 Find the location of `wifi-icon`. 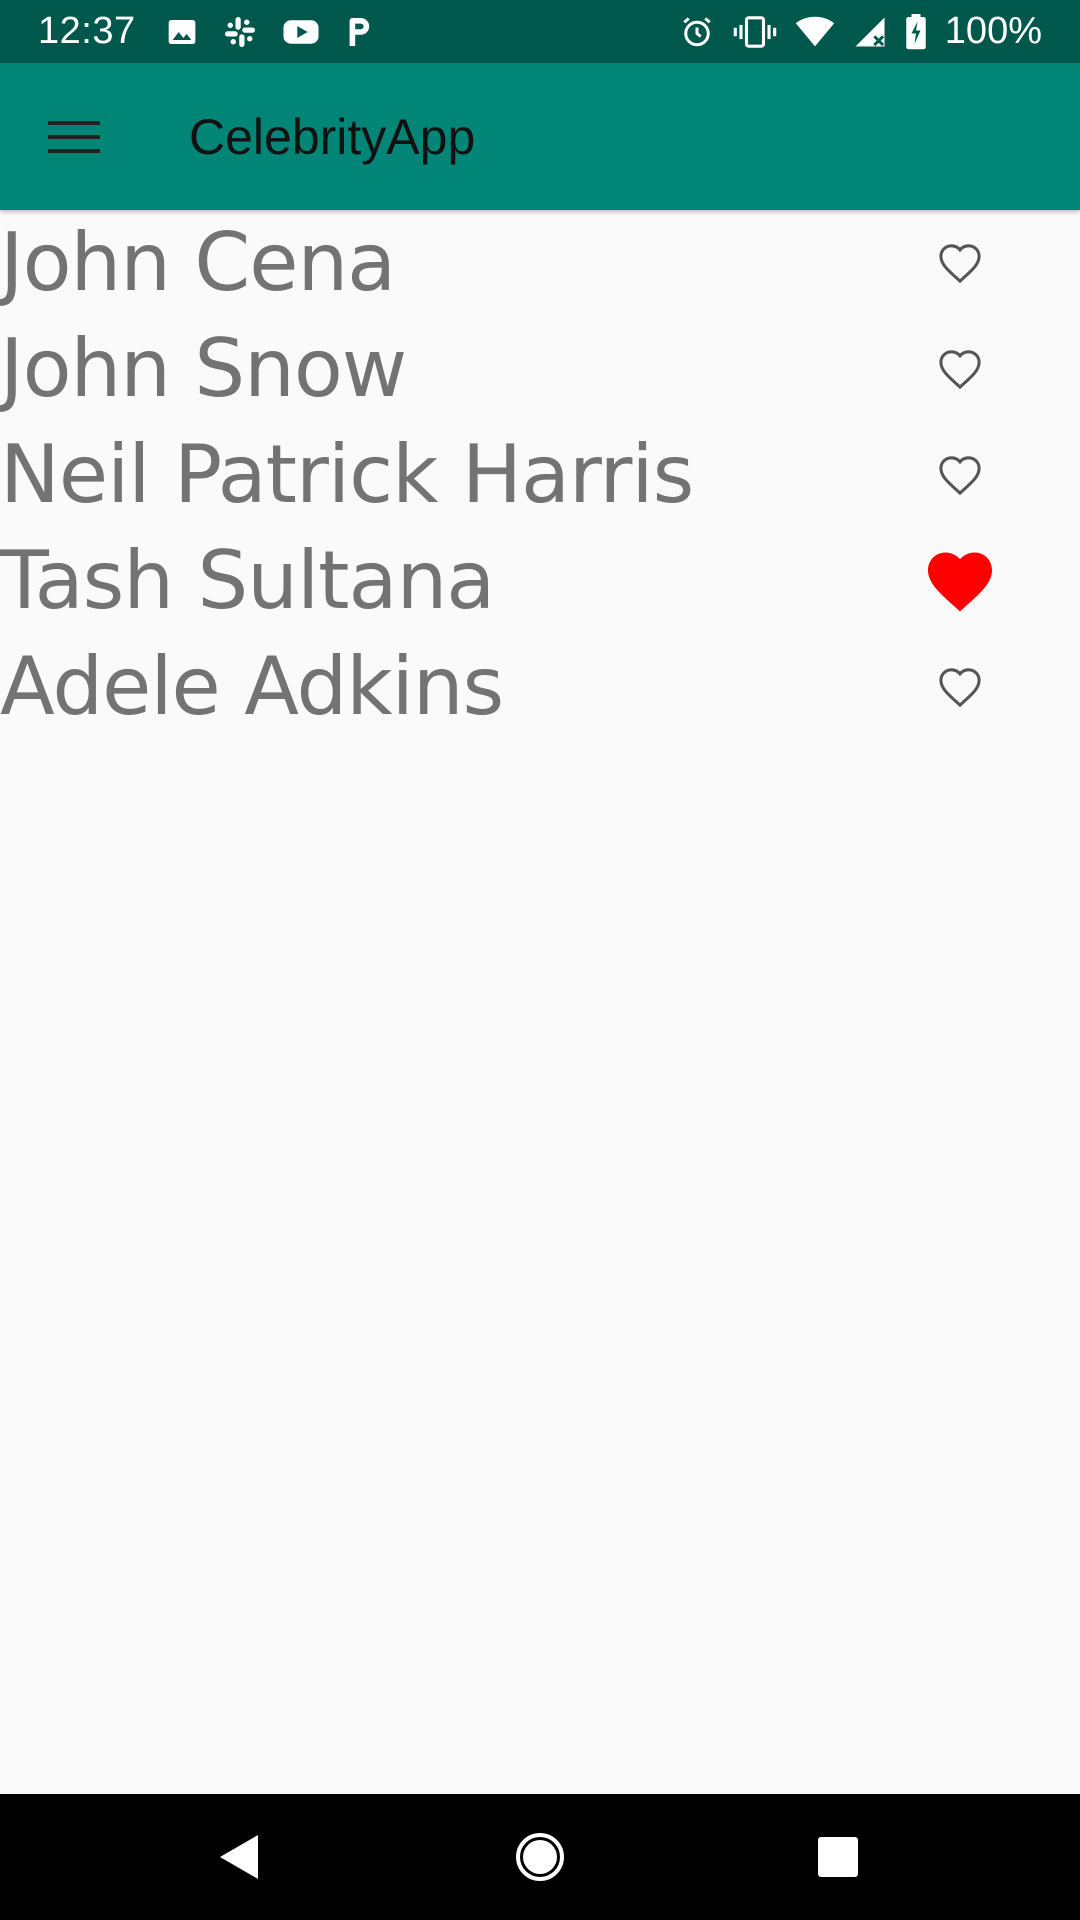

wifi-icon is located at coordinates (814, 31).